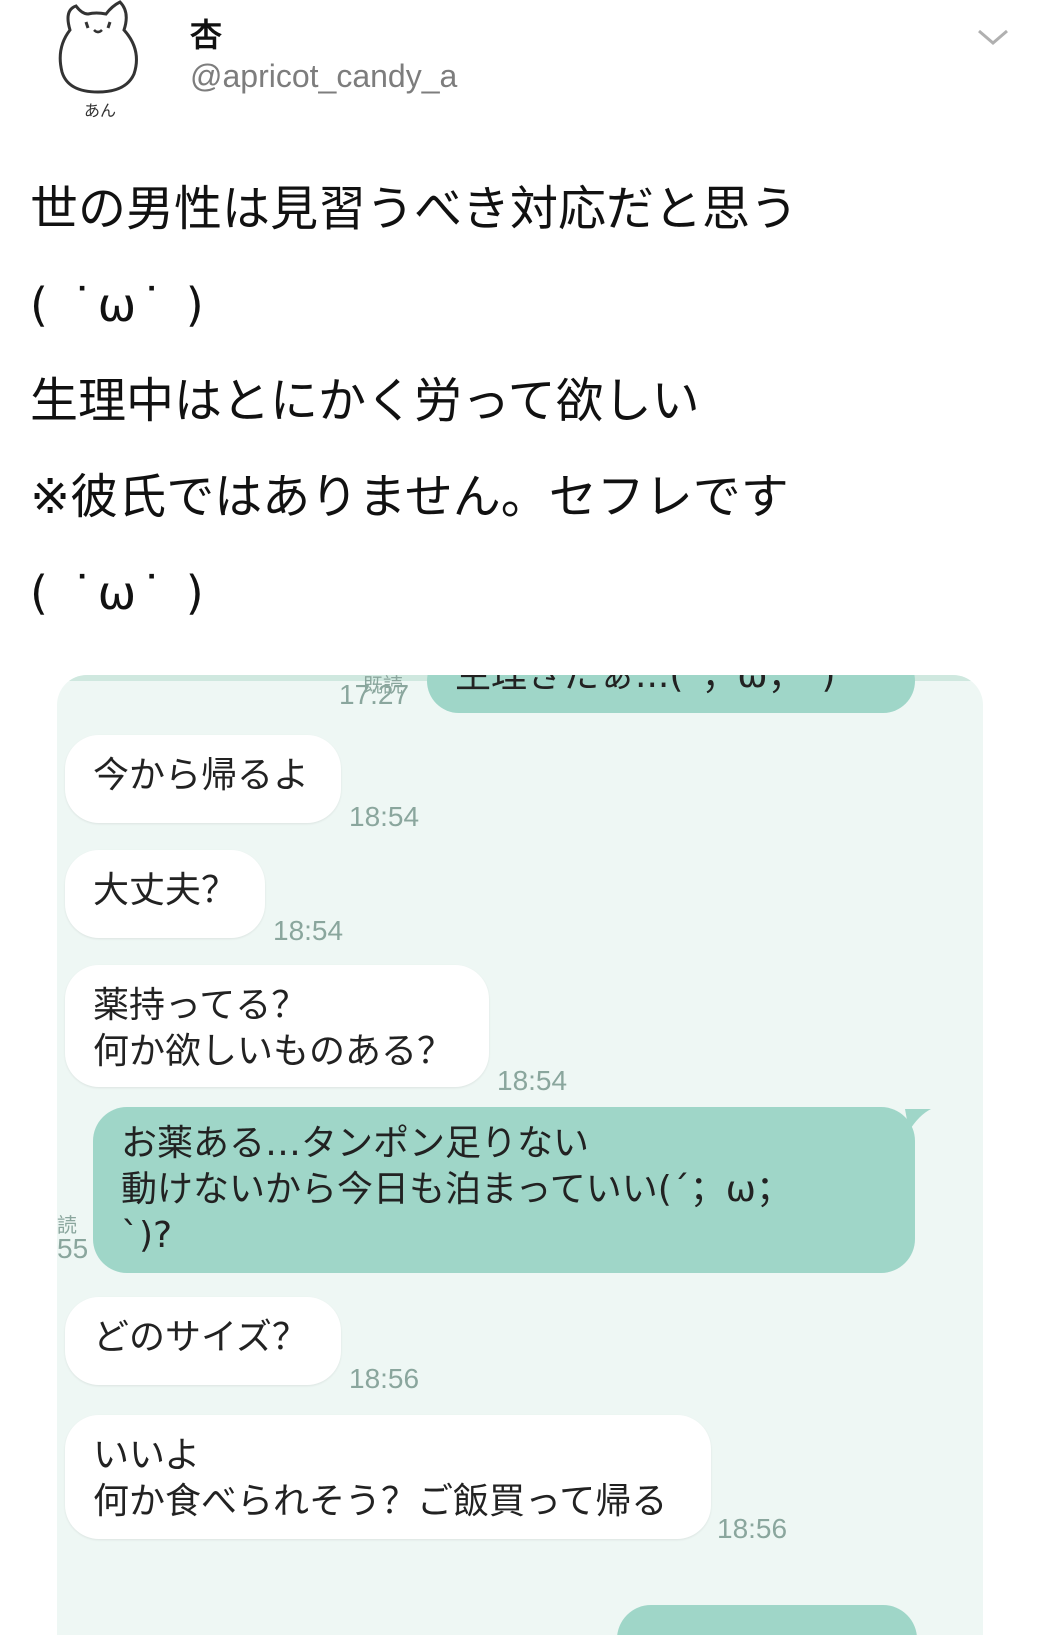 Image resolution: width=1051 pixels, height=1635 pixels. Describe the element at coordinates (200, 1337) in the screenshot. I see `message-text: どのサイズ？` at that location.